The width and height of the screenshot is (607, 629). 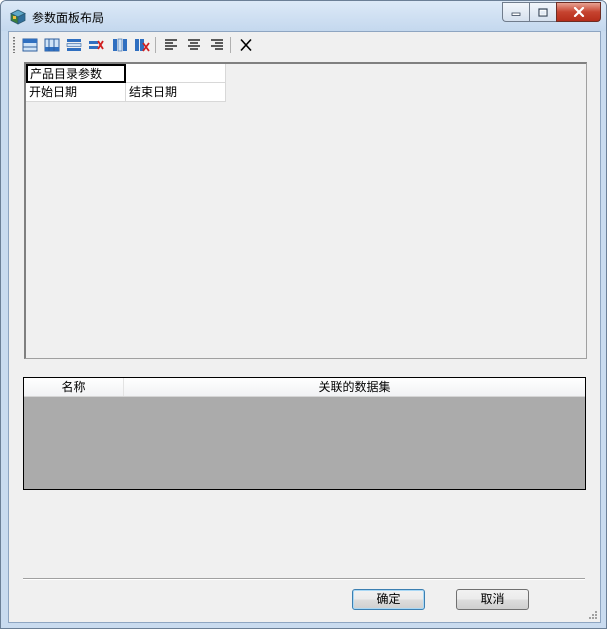 I want to click on column-header-name: 名称, so click(x=74, y=387).